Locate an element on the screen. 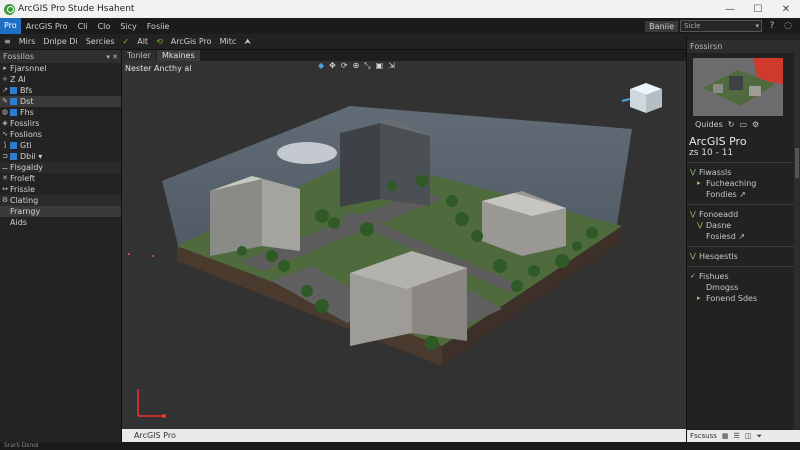 This screenshot has height=450, width=800. navigate-icon: ⮝ is located at coordinates (247, 42).